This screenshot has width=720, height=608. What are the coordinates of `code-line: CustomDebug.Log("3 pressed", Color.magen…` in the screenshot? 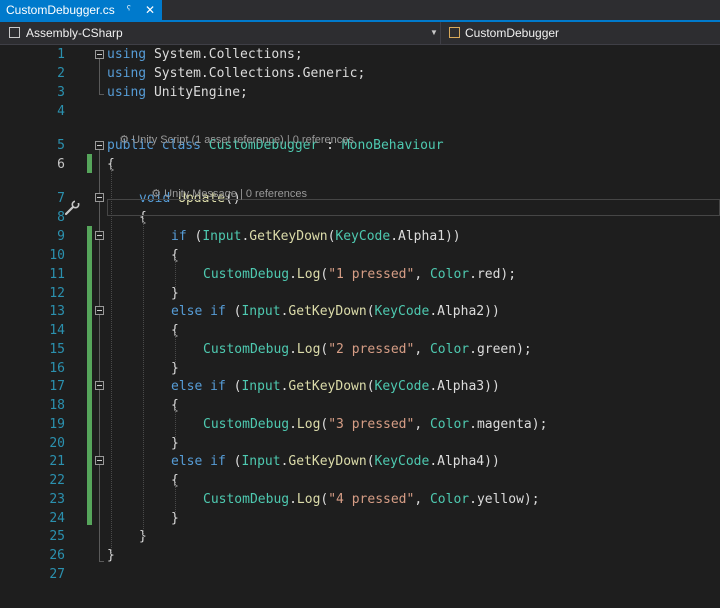 It's located at (375, 424).